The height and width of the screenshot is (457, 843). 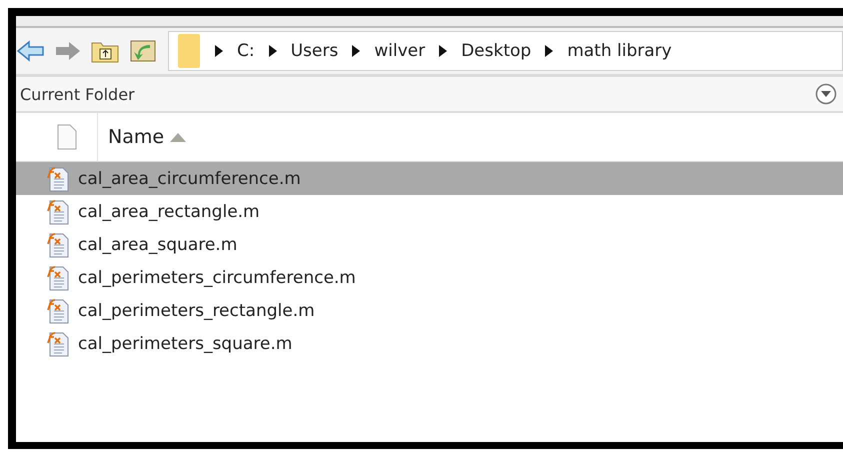 I want to click on panel-title: Current Folder, so click(x=77, y=94).